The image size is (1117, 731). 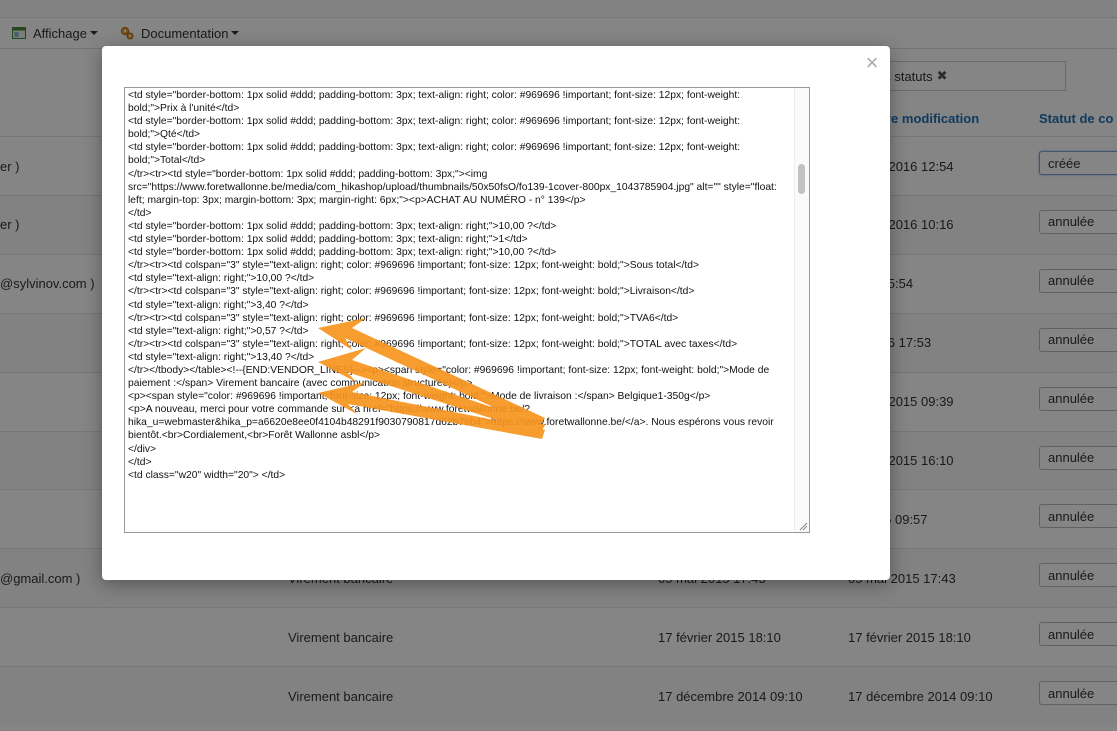 I want to click on scrollbar-thumb, so click(x=801, y=179).